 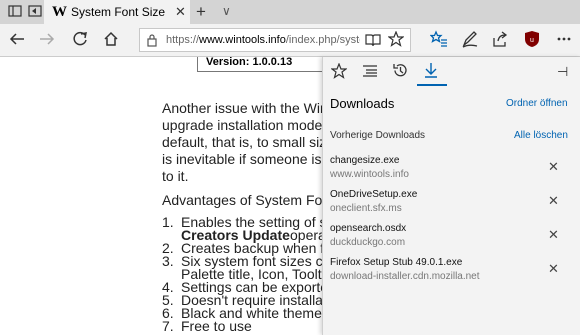 What do you see at coordinates (431, 70) in the screenshot?
I see `downloads-tab-icon` at bounding box center [431, 70].